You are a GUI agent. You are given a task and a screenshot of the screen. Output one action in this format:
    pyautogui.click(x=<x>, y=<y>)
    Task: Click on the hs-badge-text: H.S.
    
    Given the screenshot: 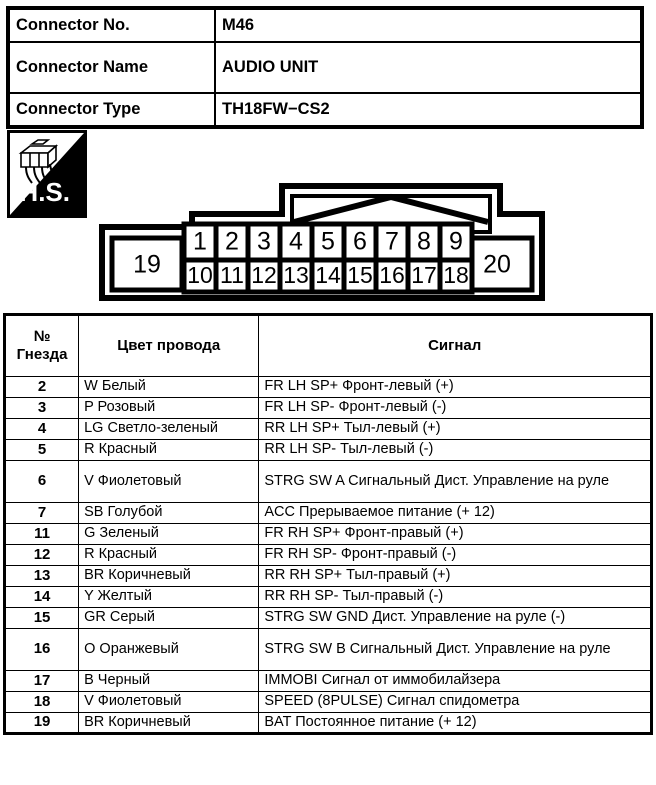 What is the action you would take?
    pyautogui.click(x=44, y=192)
    